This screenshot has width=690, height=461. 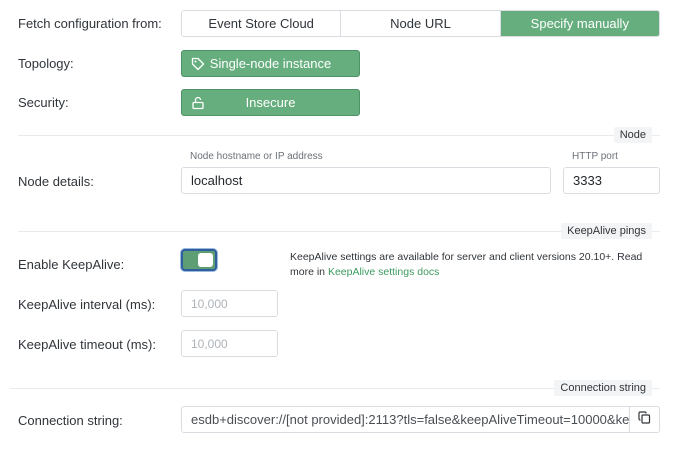 I want to click on fetch-option-specify-manually: Specify manually, so click(x=579, y=23).